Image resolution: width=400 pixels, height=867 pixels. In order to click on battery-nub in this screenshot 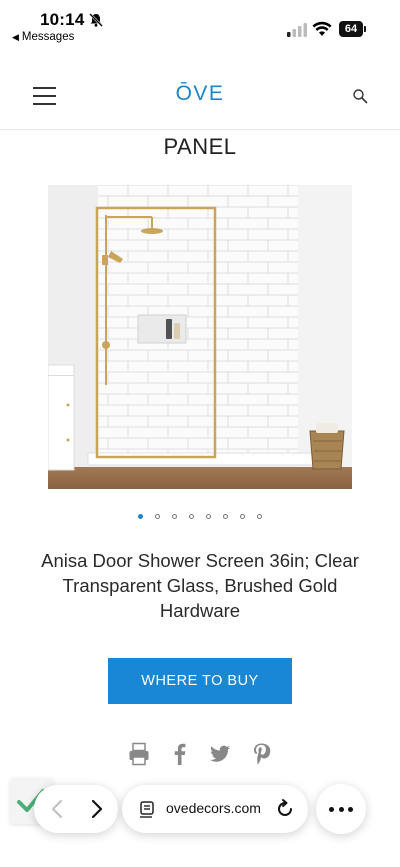, I will do `click(365, 29)`.